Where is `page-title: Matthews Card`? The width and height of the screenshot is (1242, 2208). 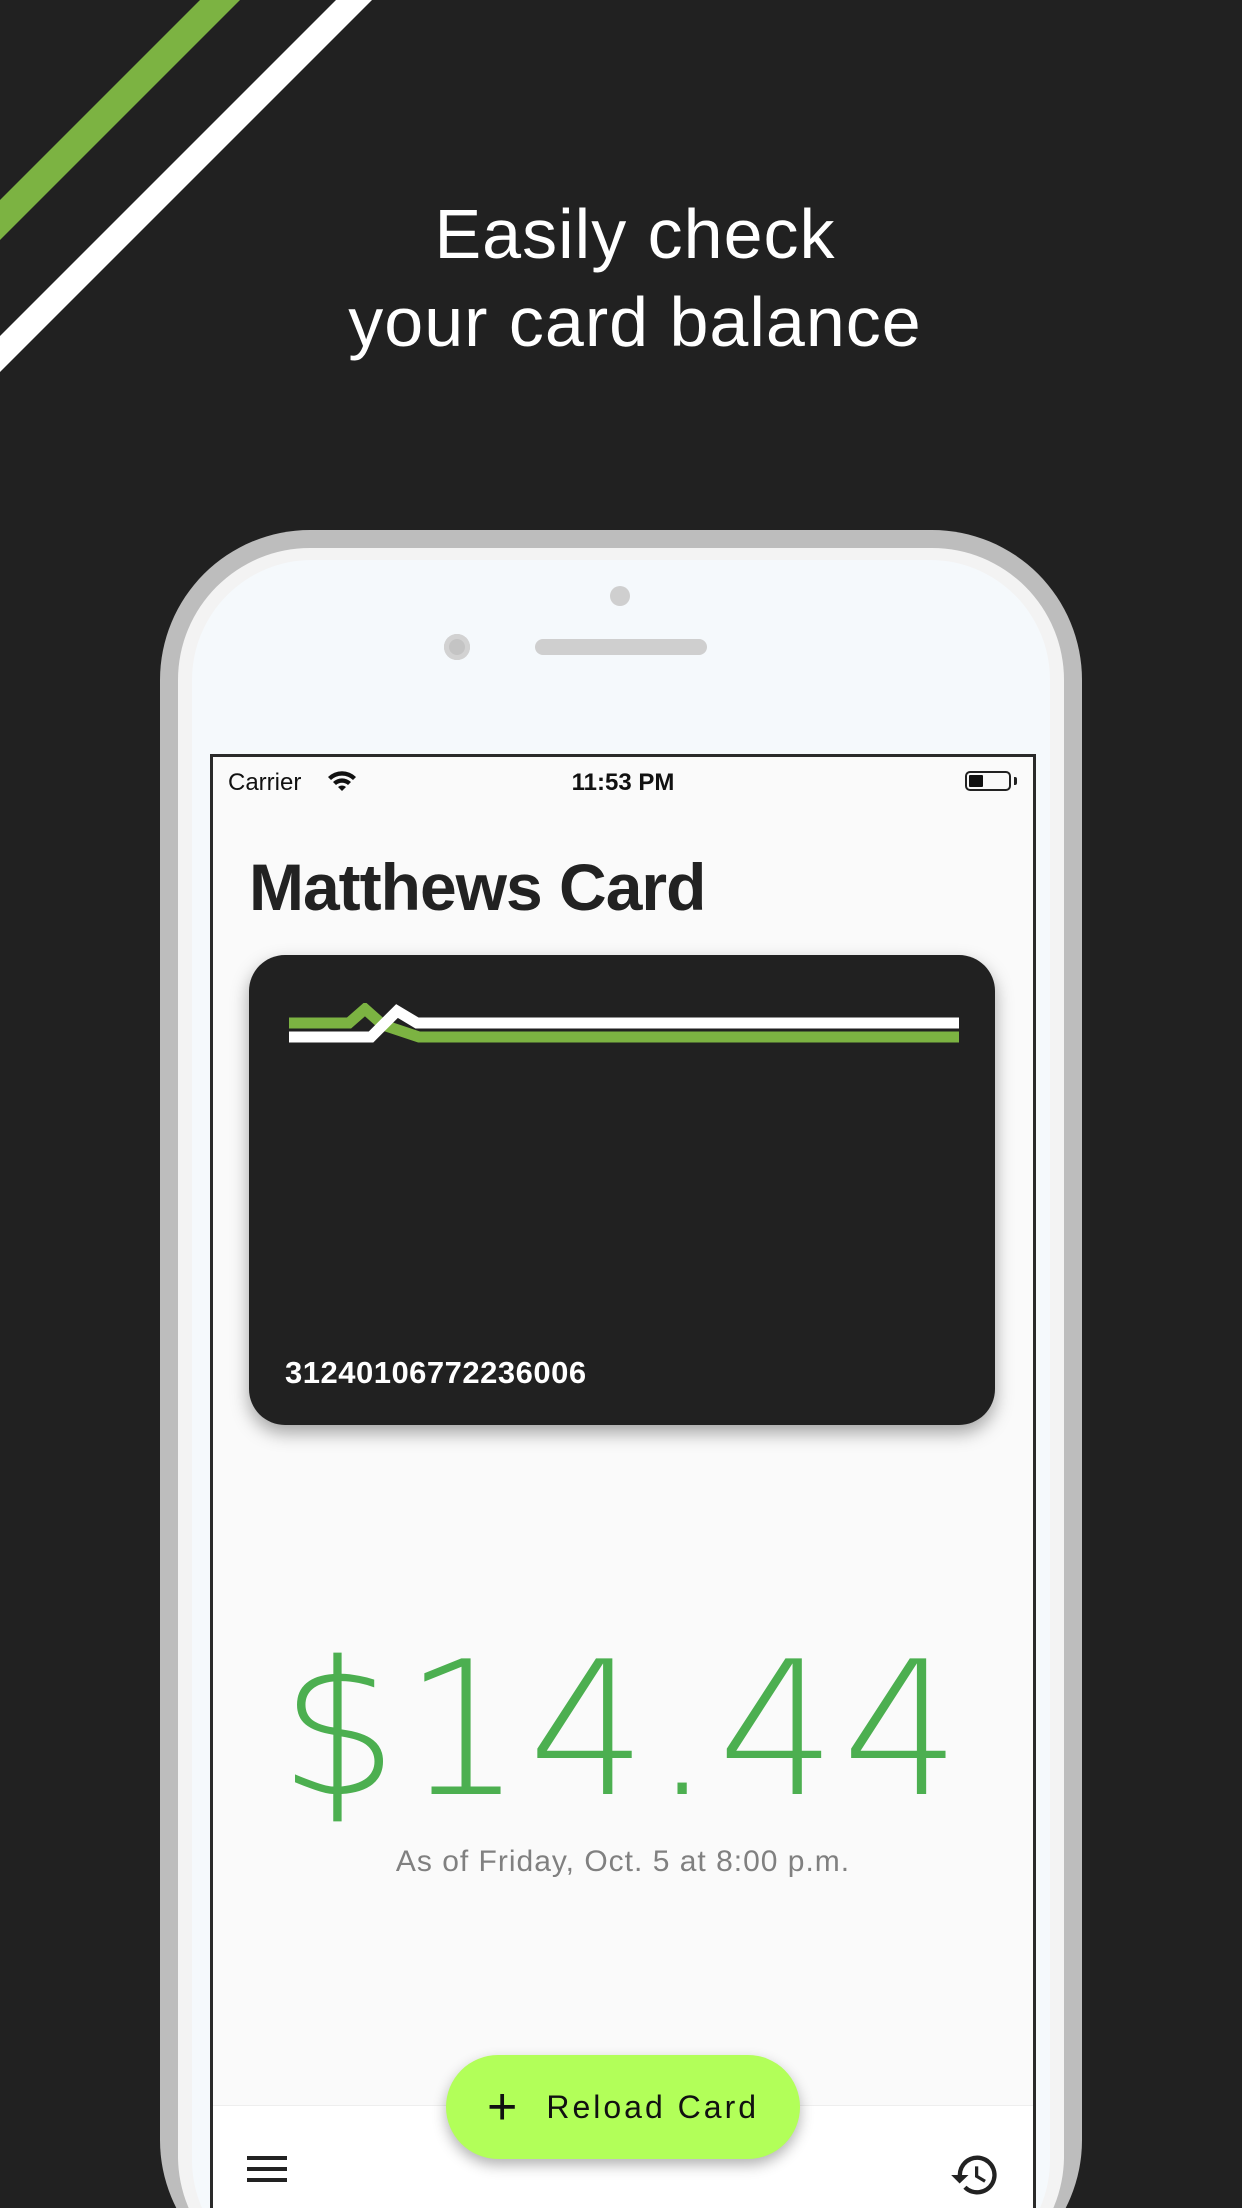
page-title: Matthews Card is located at coordinates (477, 887).